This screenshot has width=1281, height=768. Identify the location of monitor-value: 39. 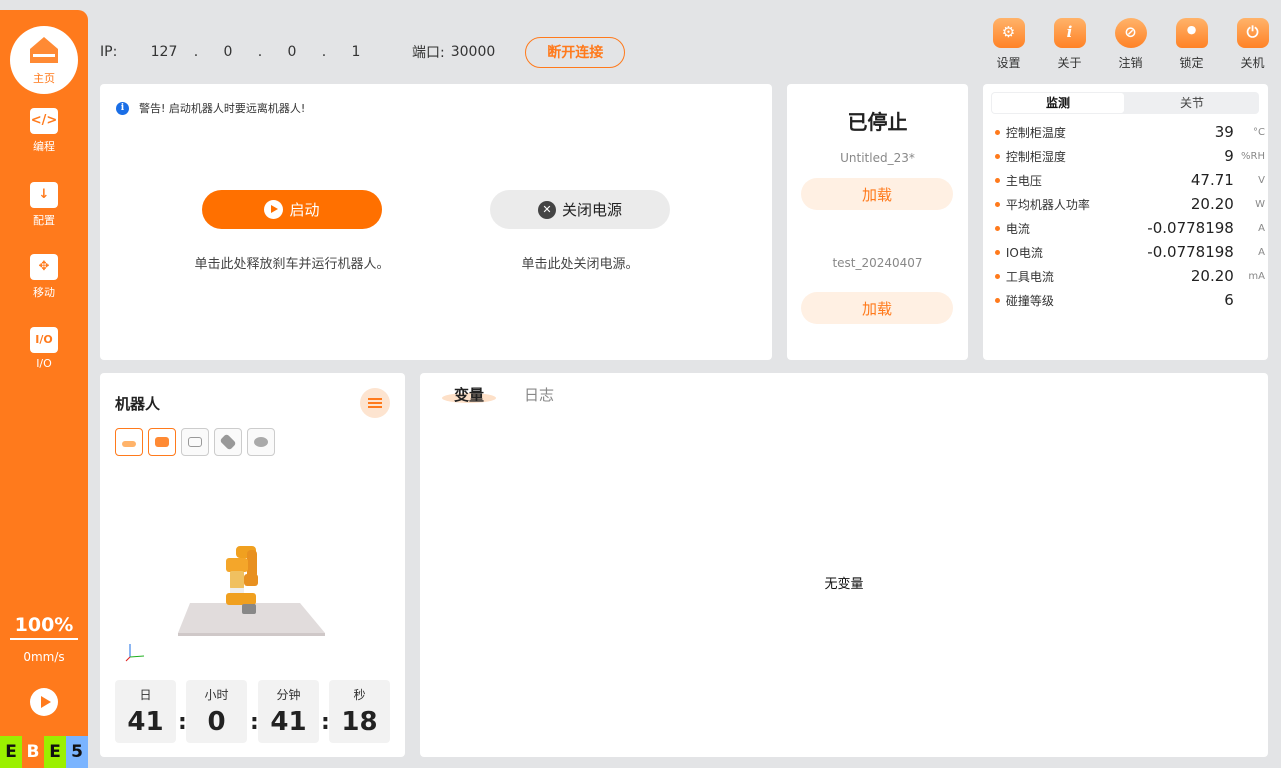
(1224, 132).